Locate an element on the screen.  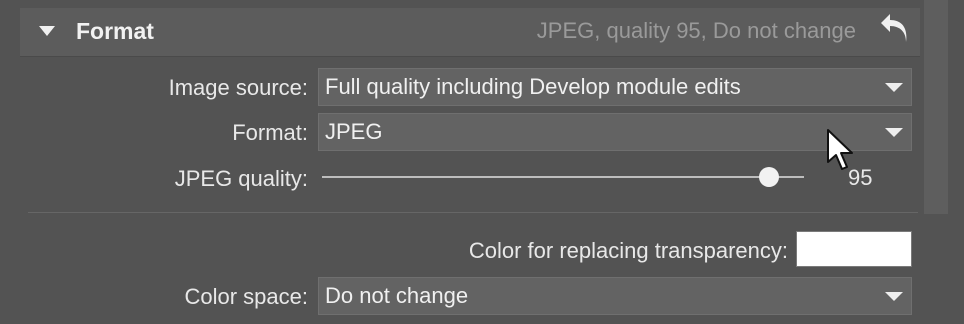
color-space-value: Do not change is located at coordinates (397, 295).